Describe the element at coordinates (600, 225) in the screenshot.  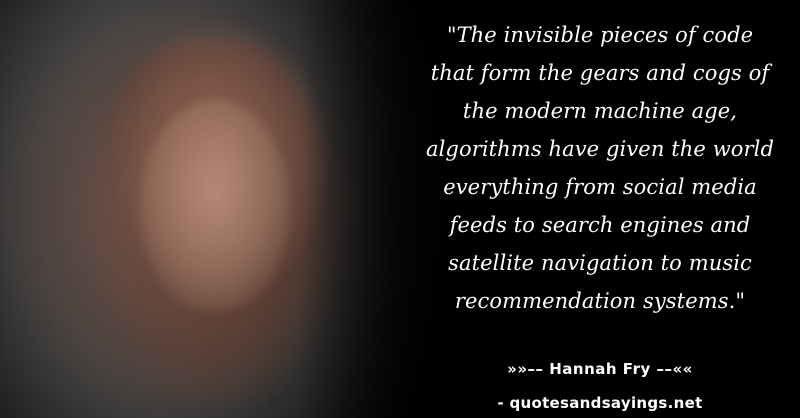
I see `quote-line: feeds to search engines and` at that location.